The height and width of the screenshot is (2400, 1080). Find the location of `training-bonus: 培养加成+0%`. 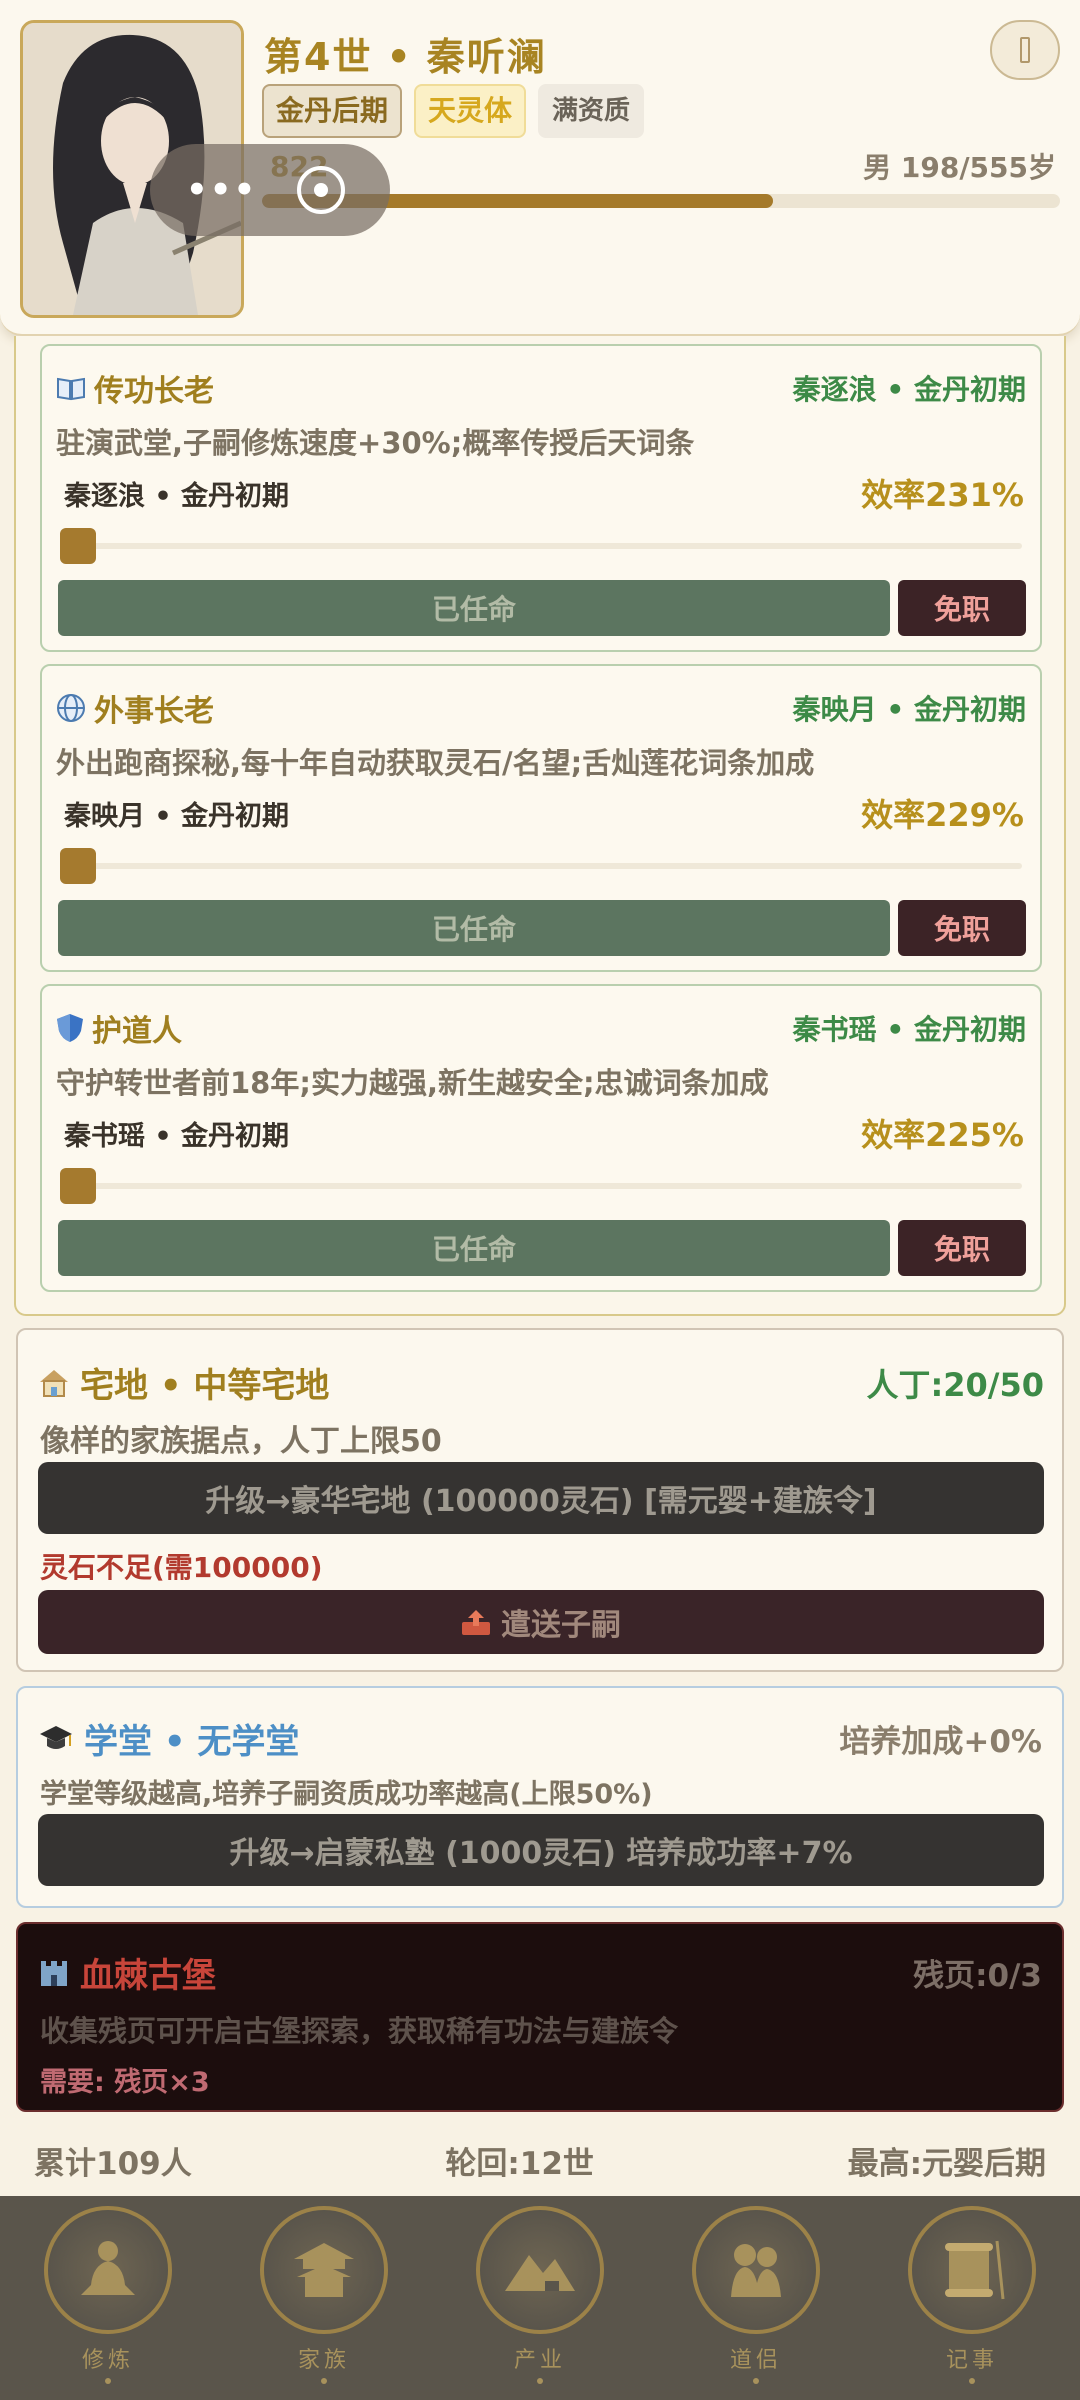

training-bonus: 培养加成+0% is located at coordinates (940, 1742).